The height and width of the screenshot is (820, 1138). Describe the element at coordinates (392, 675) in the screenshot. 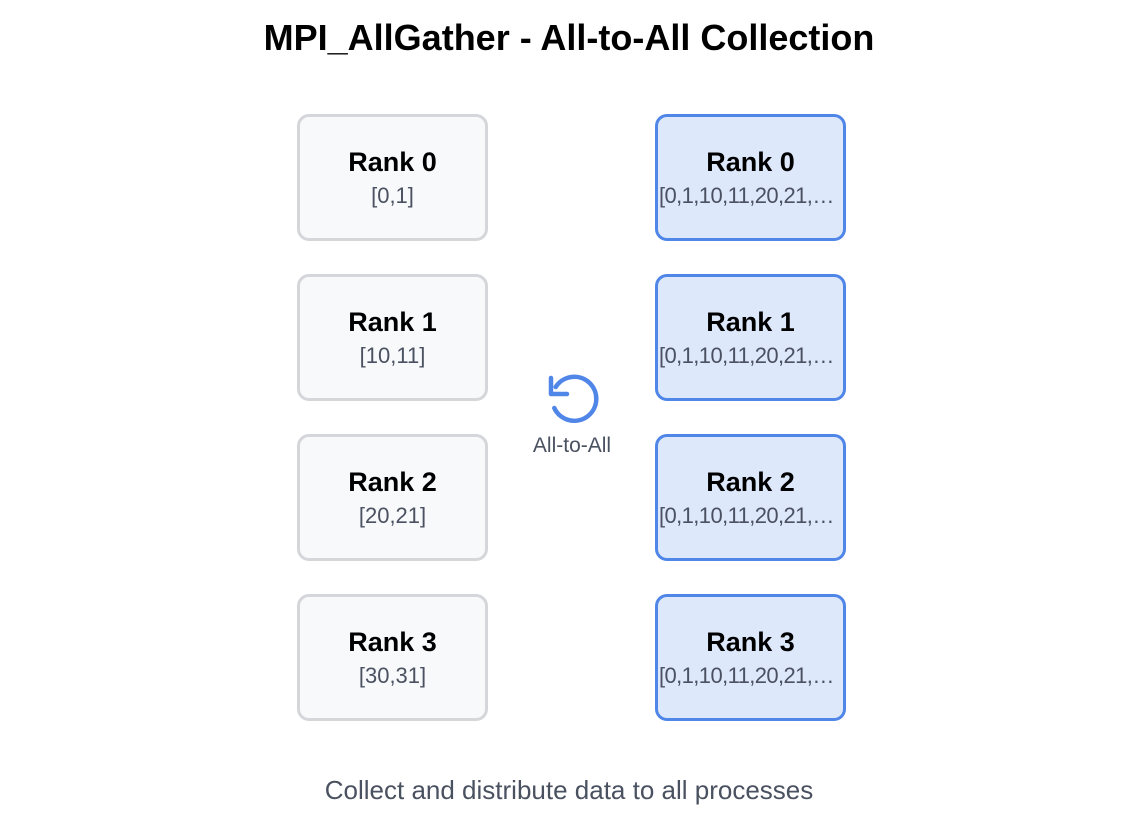

I see `rank-data: [30,31]` at that location.